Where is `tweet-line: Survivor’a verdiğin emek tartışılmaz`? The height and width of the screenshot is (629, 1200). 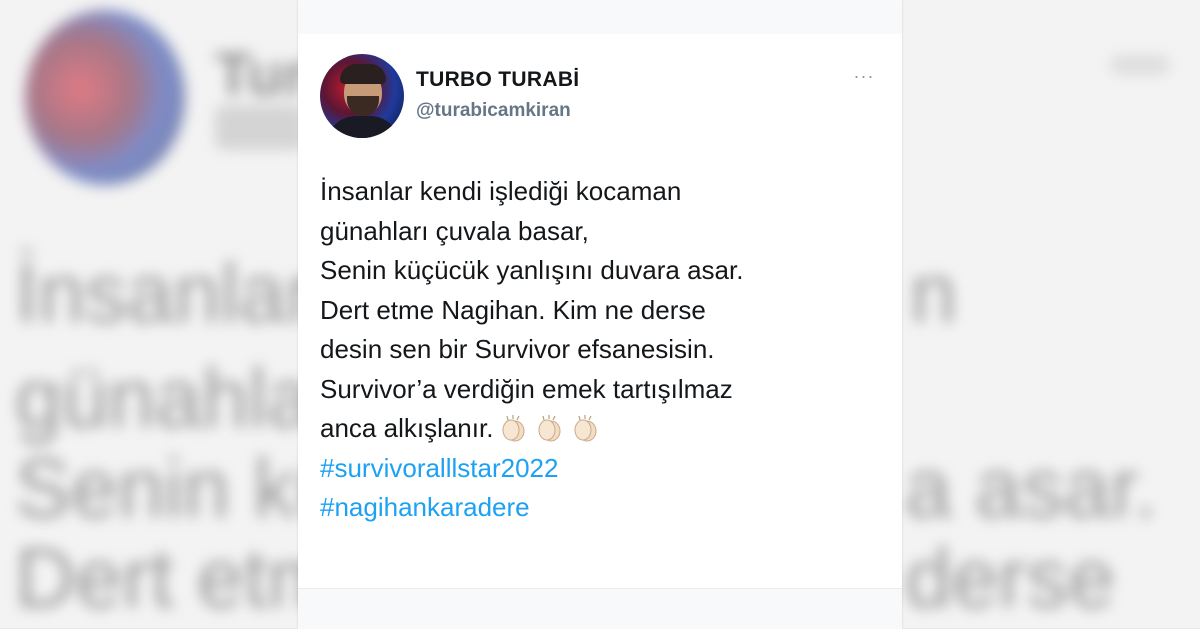 tweet-line: Survivor’a verdiğin emek tartışılmaz is located at coordinates (526, 388).